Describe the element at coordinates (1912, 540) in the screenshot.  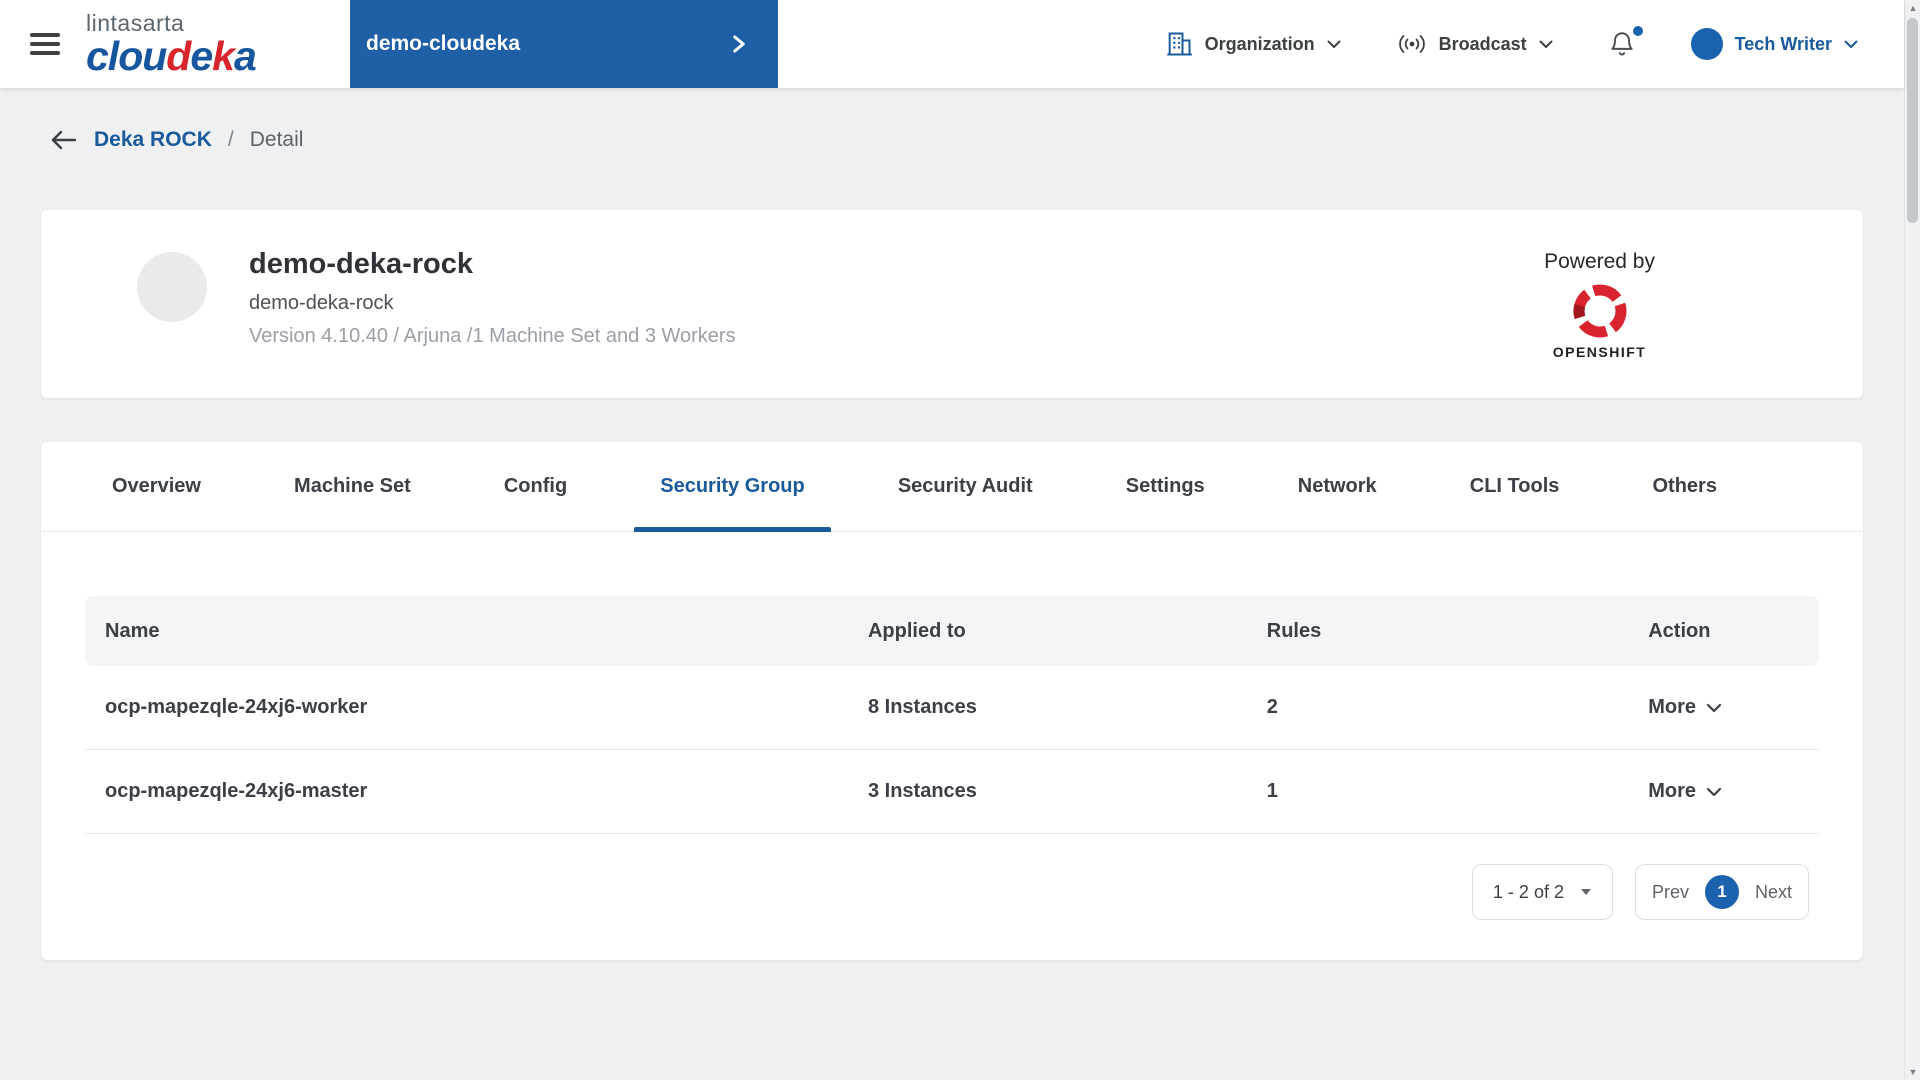
I see `vertical-scrollbar: ▲ ▼` at that location.